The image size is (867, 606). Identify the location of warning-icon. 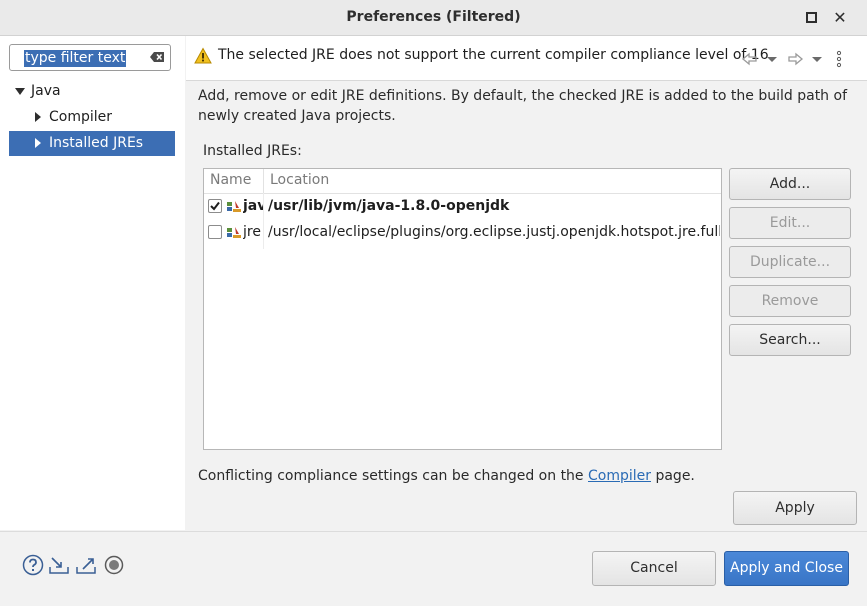
(203, 55).